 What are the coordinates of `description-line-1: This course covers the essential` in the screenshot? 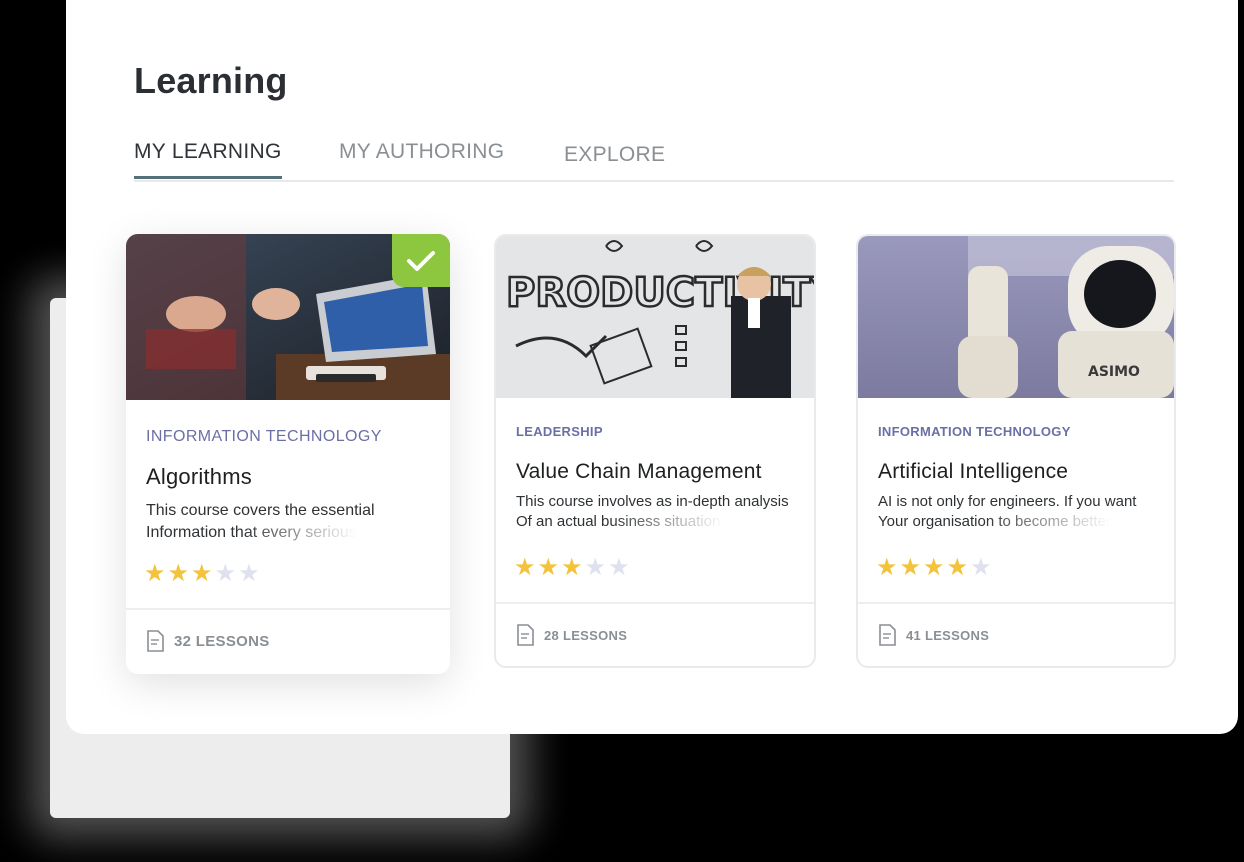 It's located at (260, 510).